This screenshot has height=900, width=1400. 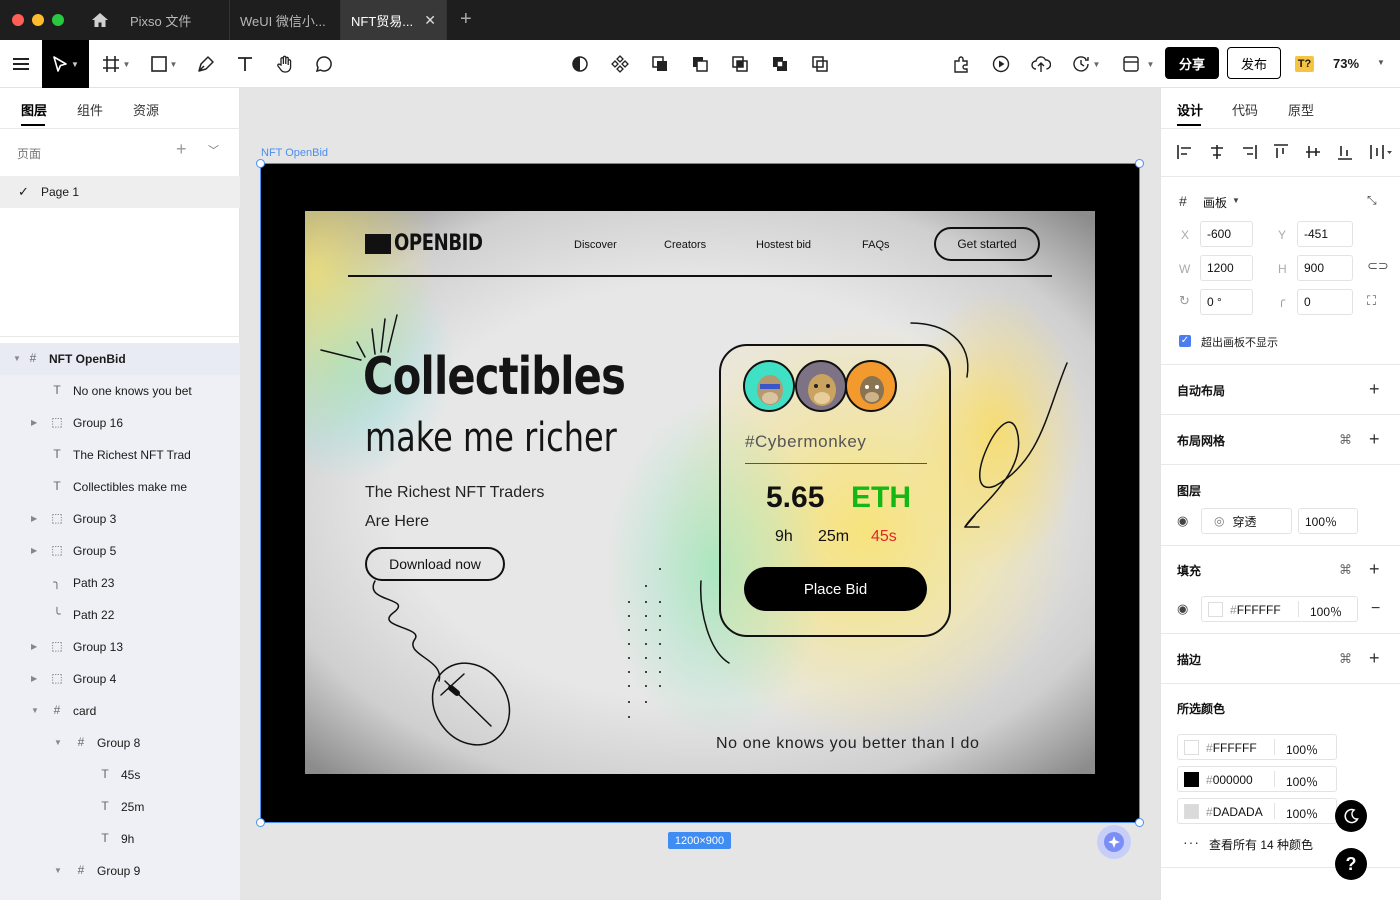 What do you see at coordinates (1229, 780) in the screenshot?
I see `color-hex: #000000` at bounding box center [1229, 780].